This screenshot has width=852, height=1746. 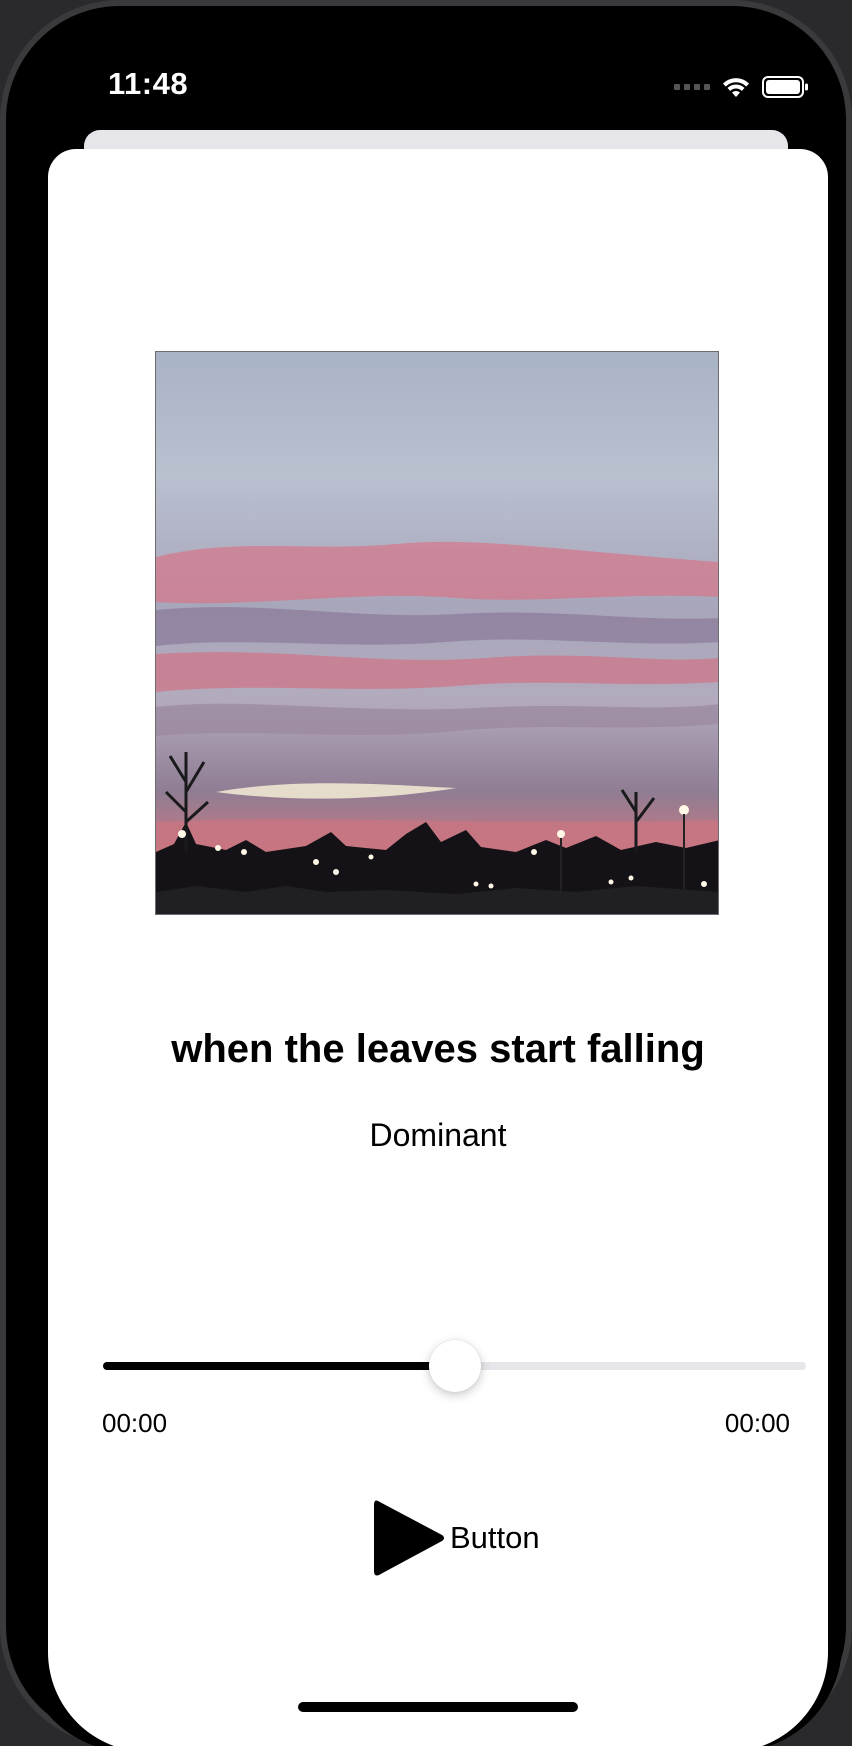 I want to click on wifi-icon, so click(x=736, y=87).